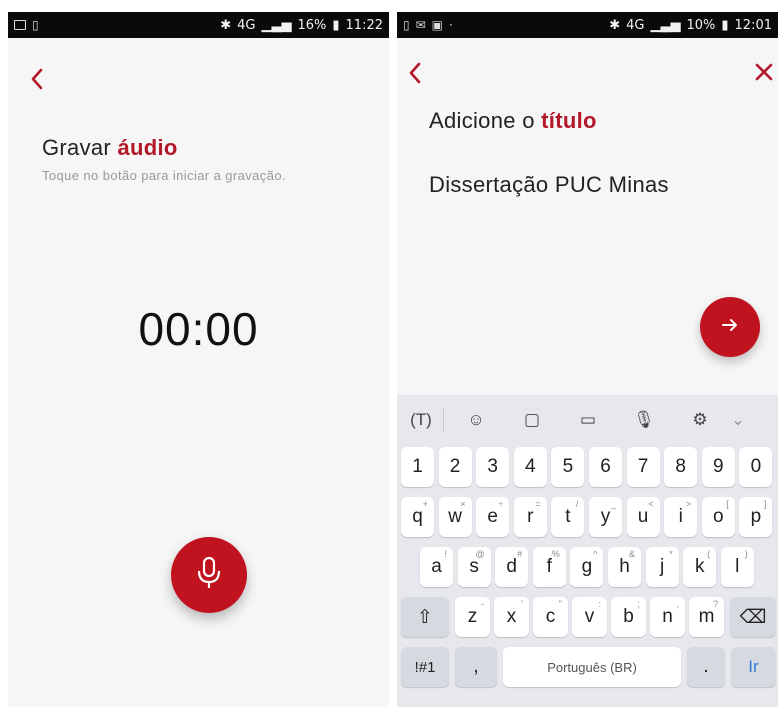 The width and height of the screenshot is (778, 707). I want to click on key-d-label: d, so click(511, 566).